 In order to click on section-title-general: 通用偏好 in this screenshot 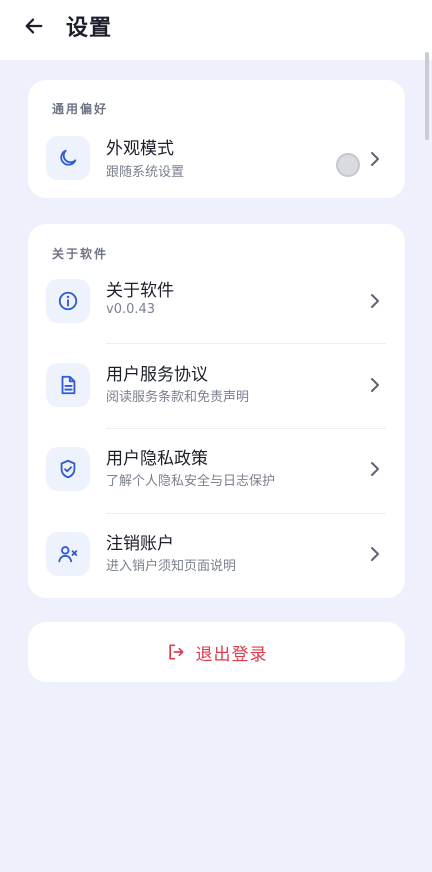, I will do `click(80, 109)`.